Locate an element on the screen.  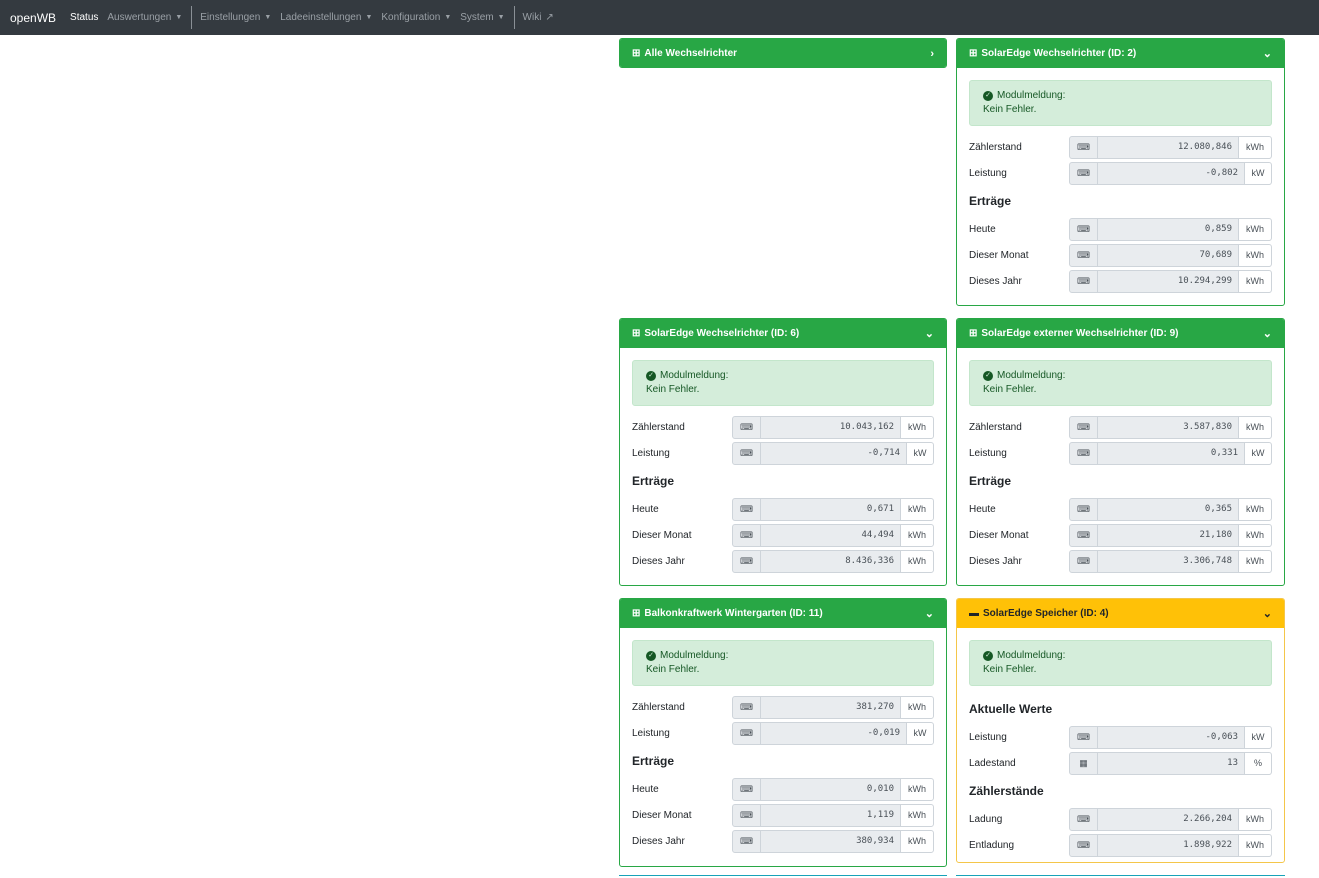
readonly-value: 0,859 is located at coordinates (1168, 229).